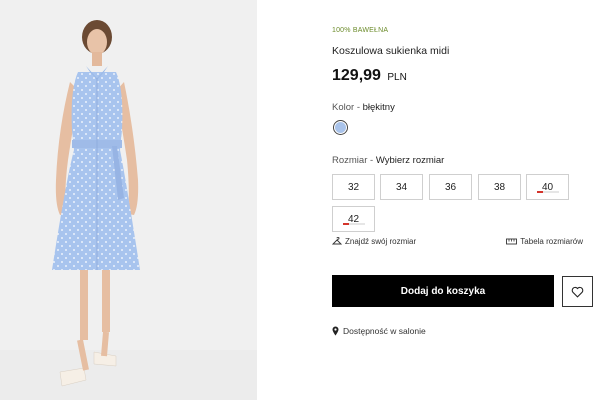 The width and height of the screenshot is (600, 400). Describe the element at coordinates (356, 75) in the screenshot. I see `price-value: 129,99` at that location.